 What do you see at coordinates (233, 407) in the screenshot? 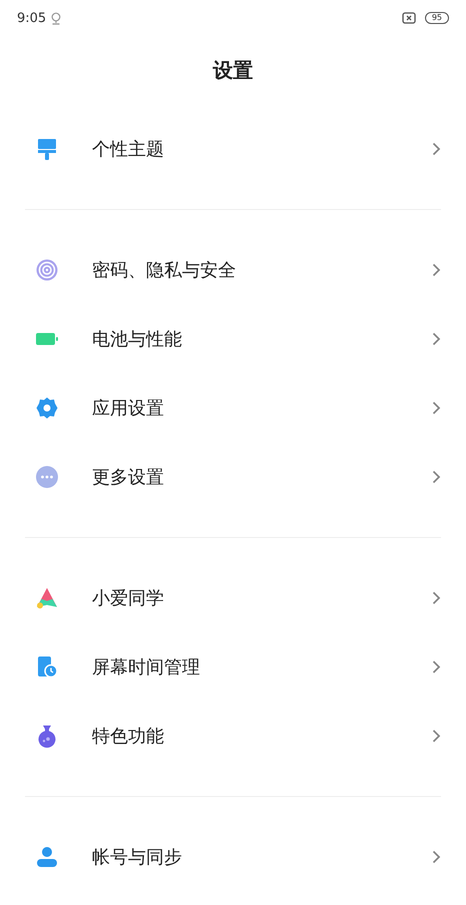
I see `settings-item: 应用设置` at bounding box center [233, 407].